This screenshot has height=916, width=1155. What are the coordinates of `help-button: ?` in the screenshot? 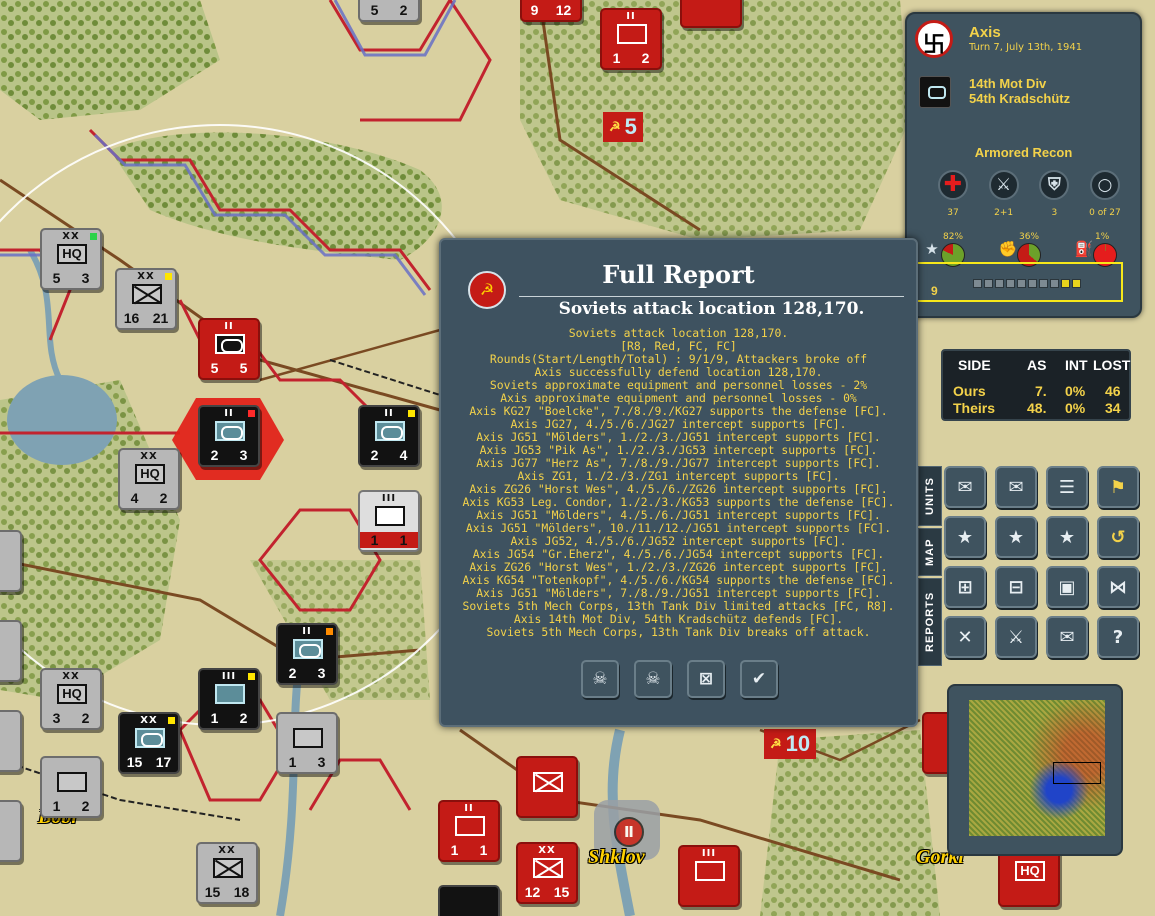 It's located at (1118, 637).